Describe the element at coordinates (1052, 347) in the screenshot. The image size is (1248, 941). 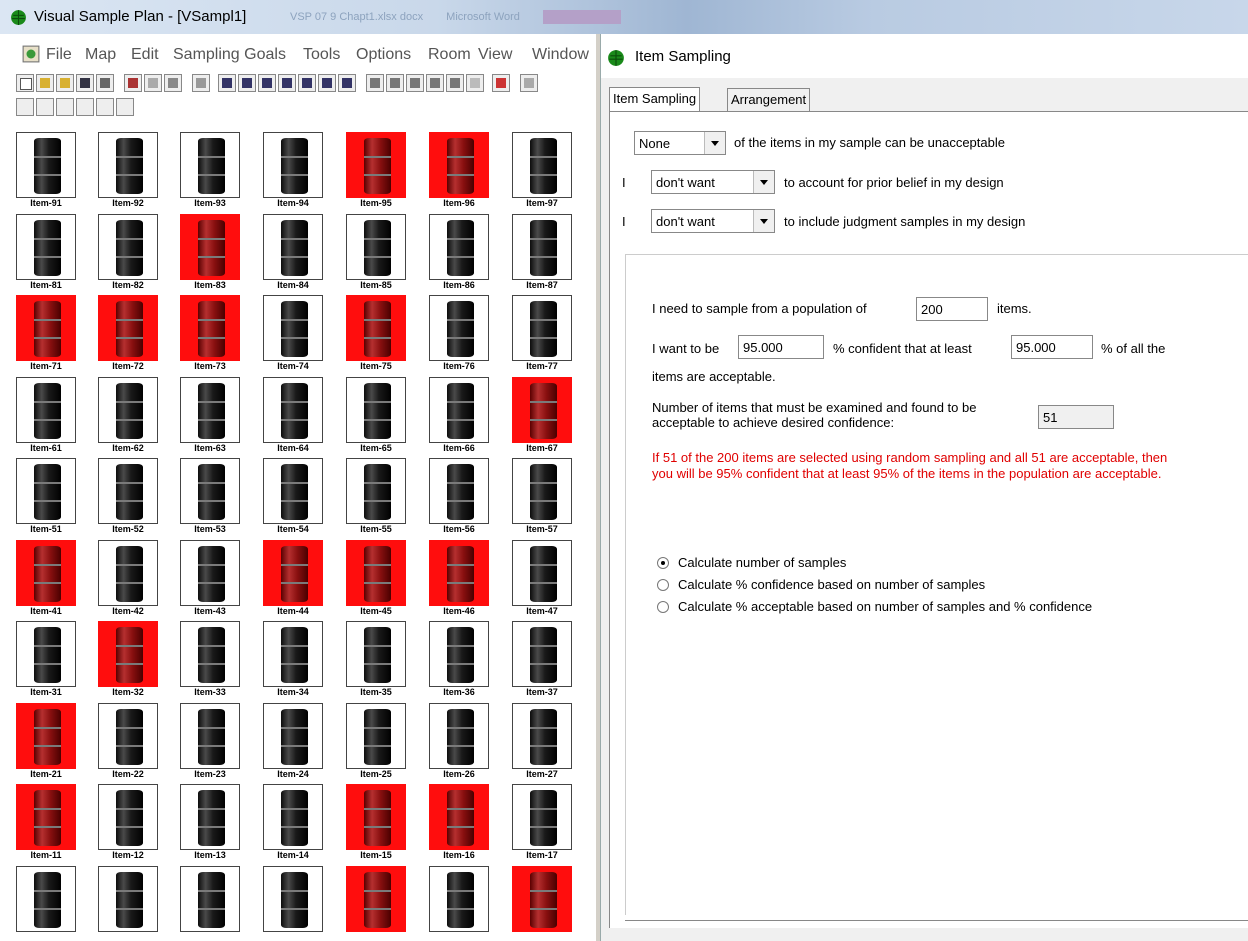
I see `acceptable-percent-input` at that location.